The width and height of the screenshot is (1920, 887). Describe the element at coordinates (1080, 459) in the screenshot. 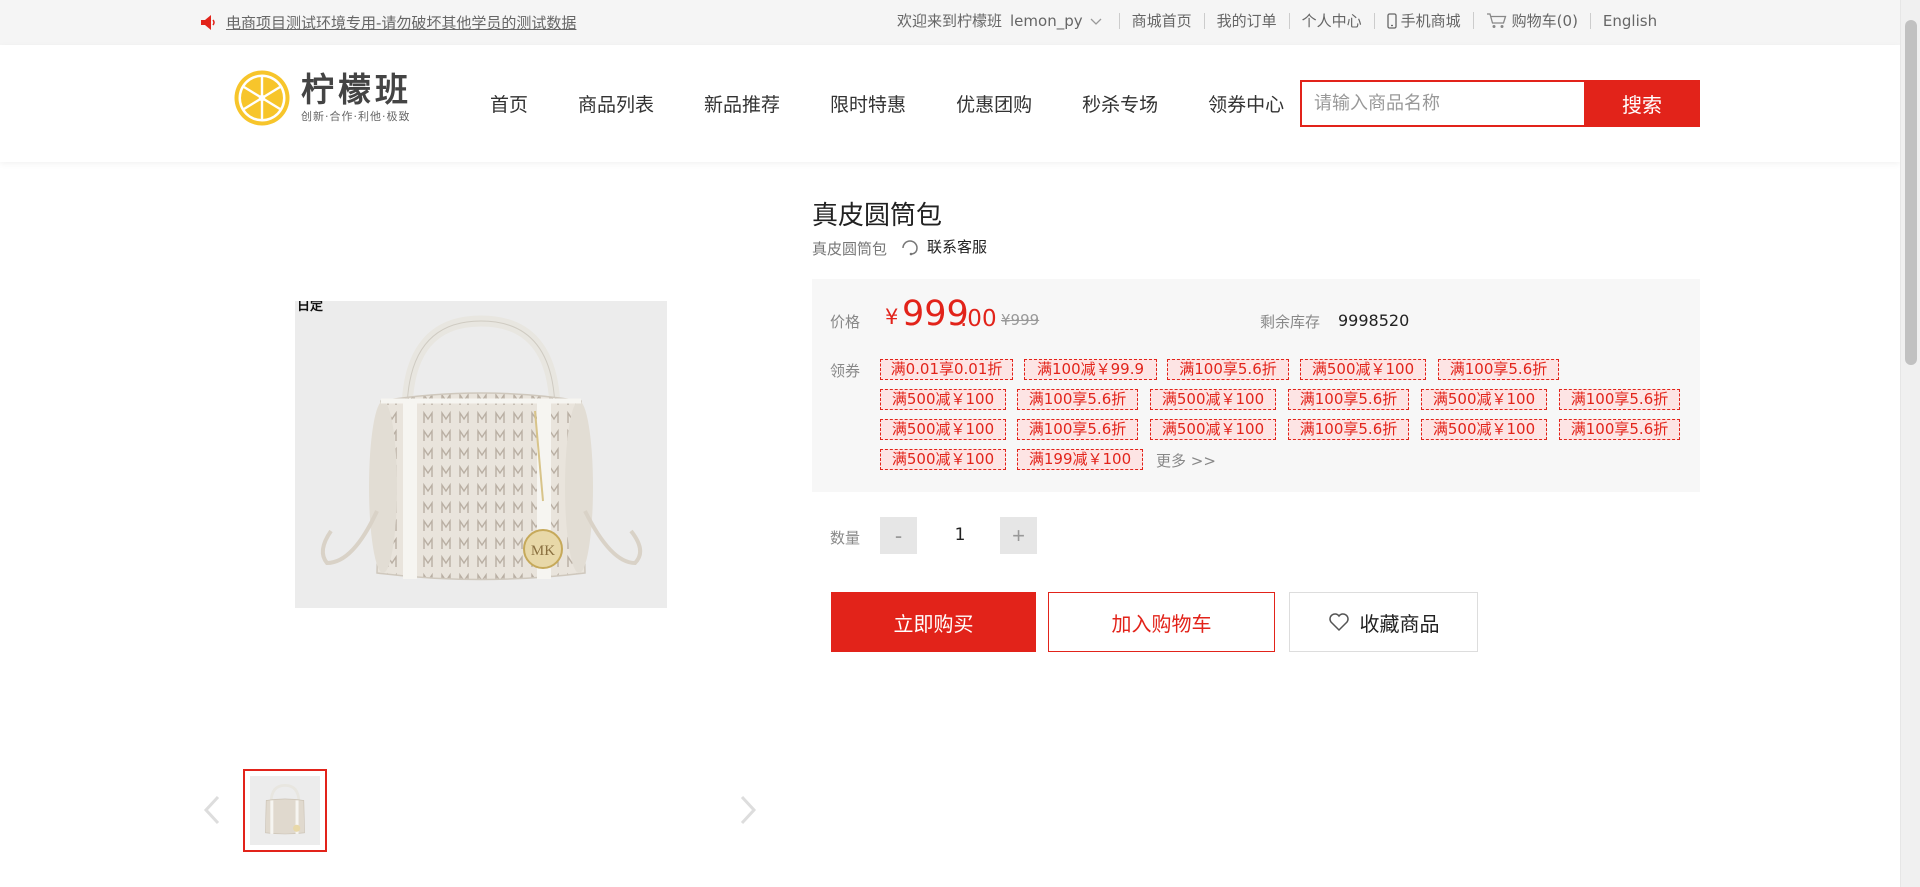

I see `coupon-tag: 满199减￥100` at that location.